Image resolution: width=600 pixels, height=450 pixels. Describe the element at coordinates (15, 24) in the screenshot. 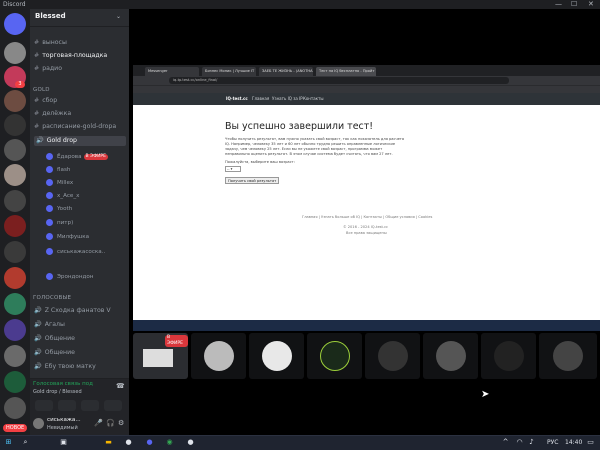

I see `discord-home-icon` at that location.